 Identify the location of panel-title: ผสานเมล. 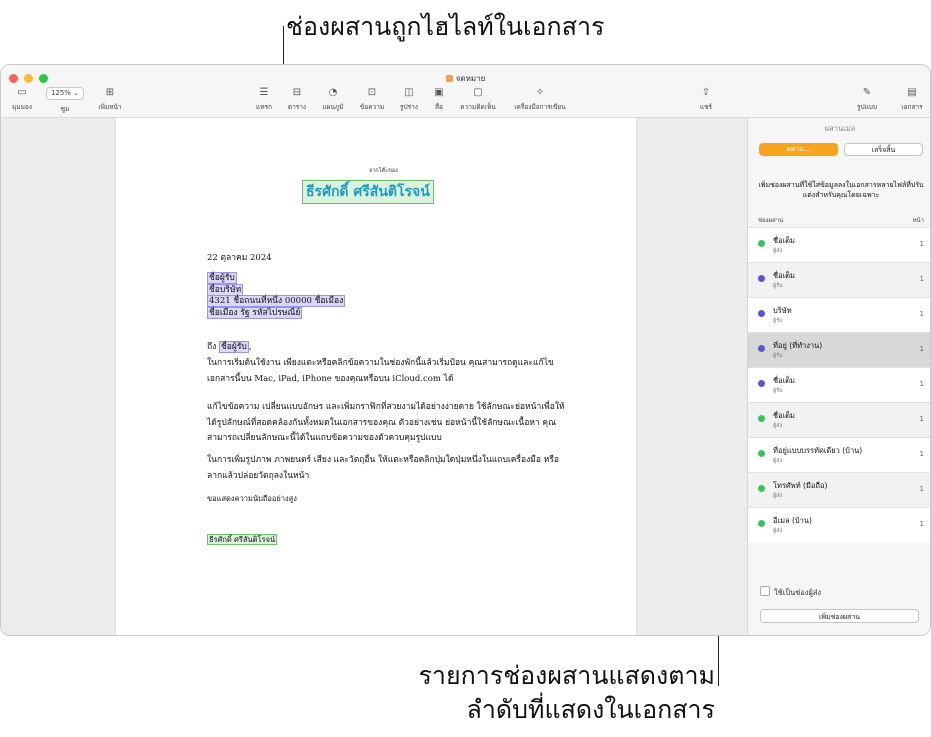
(840, 128).